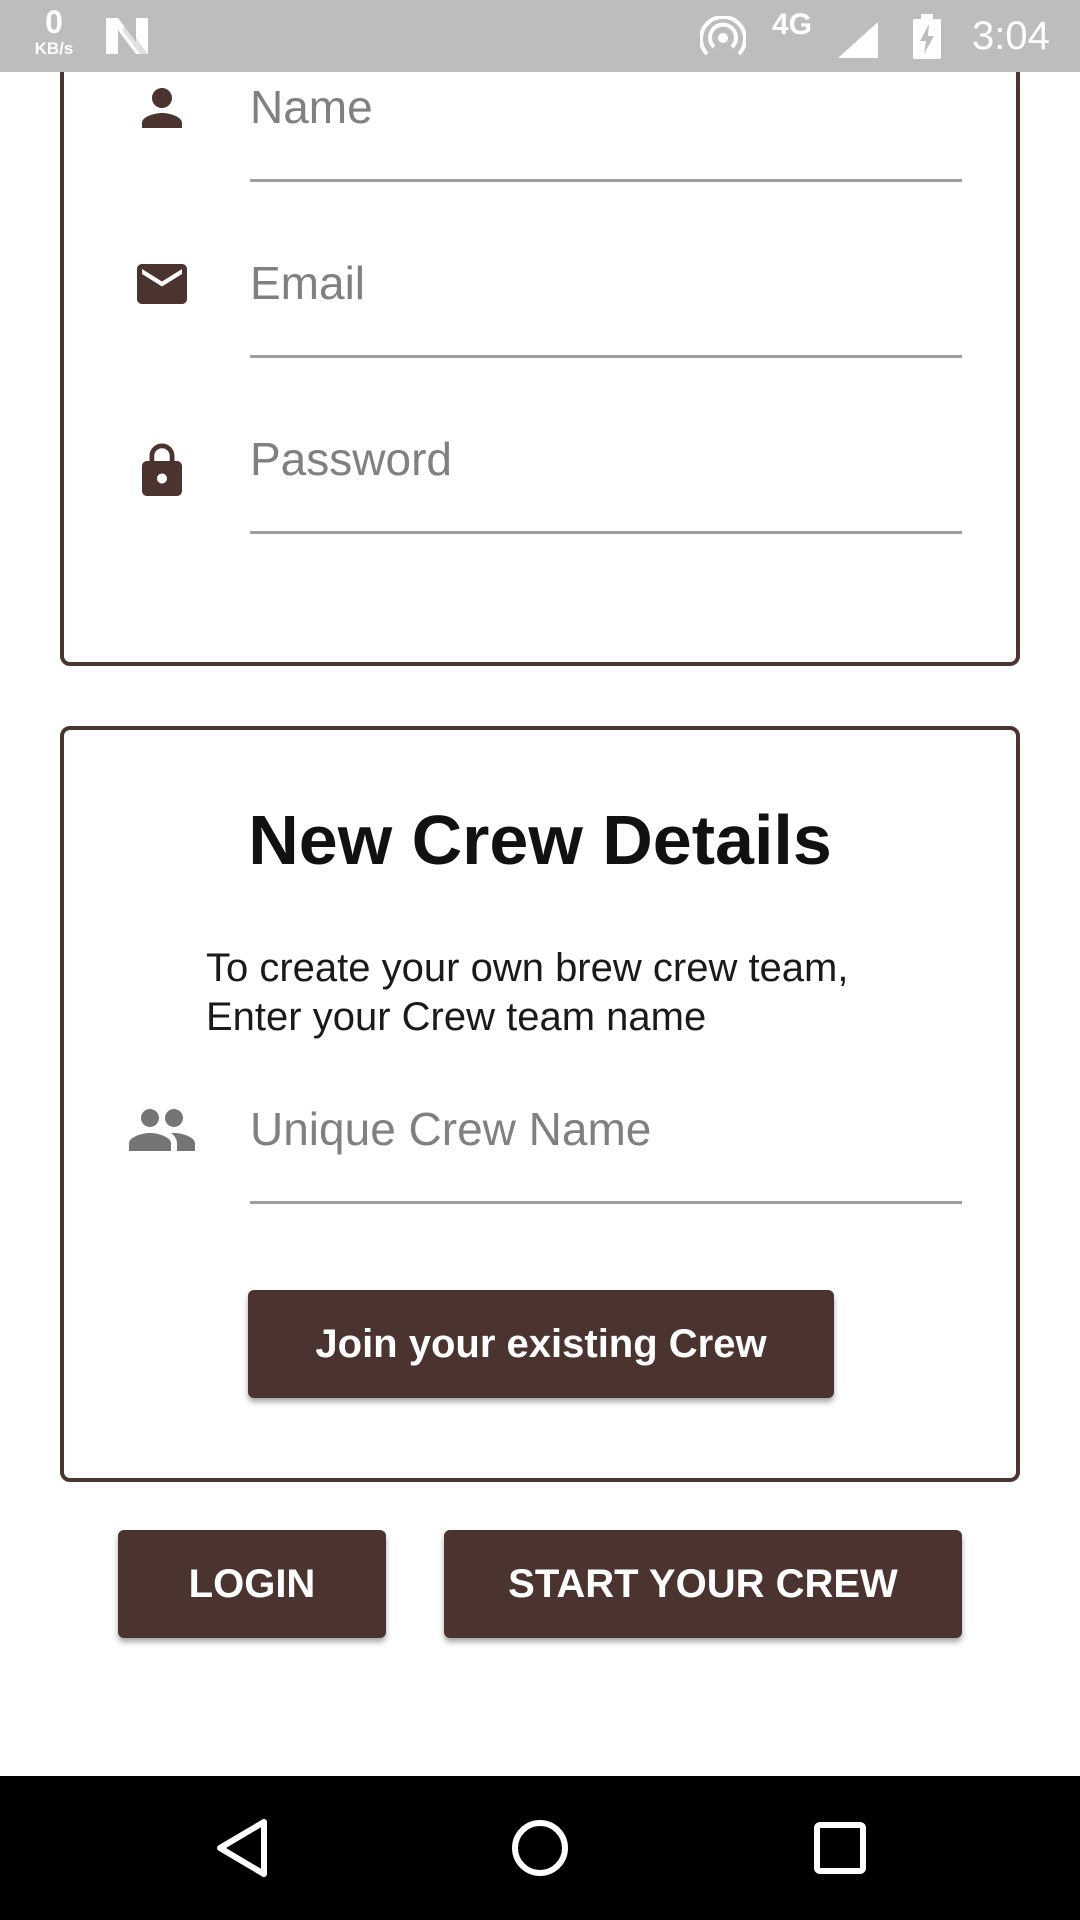 Image resolution: width=1080 pixels, height=1920 pixels. I want to click on name-input, so click(606, 130).